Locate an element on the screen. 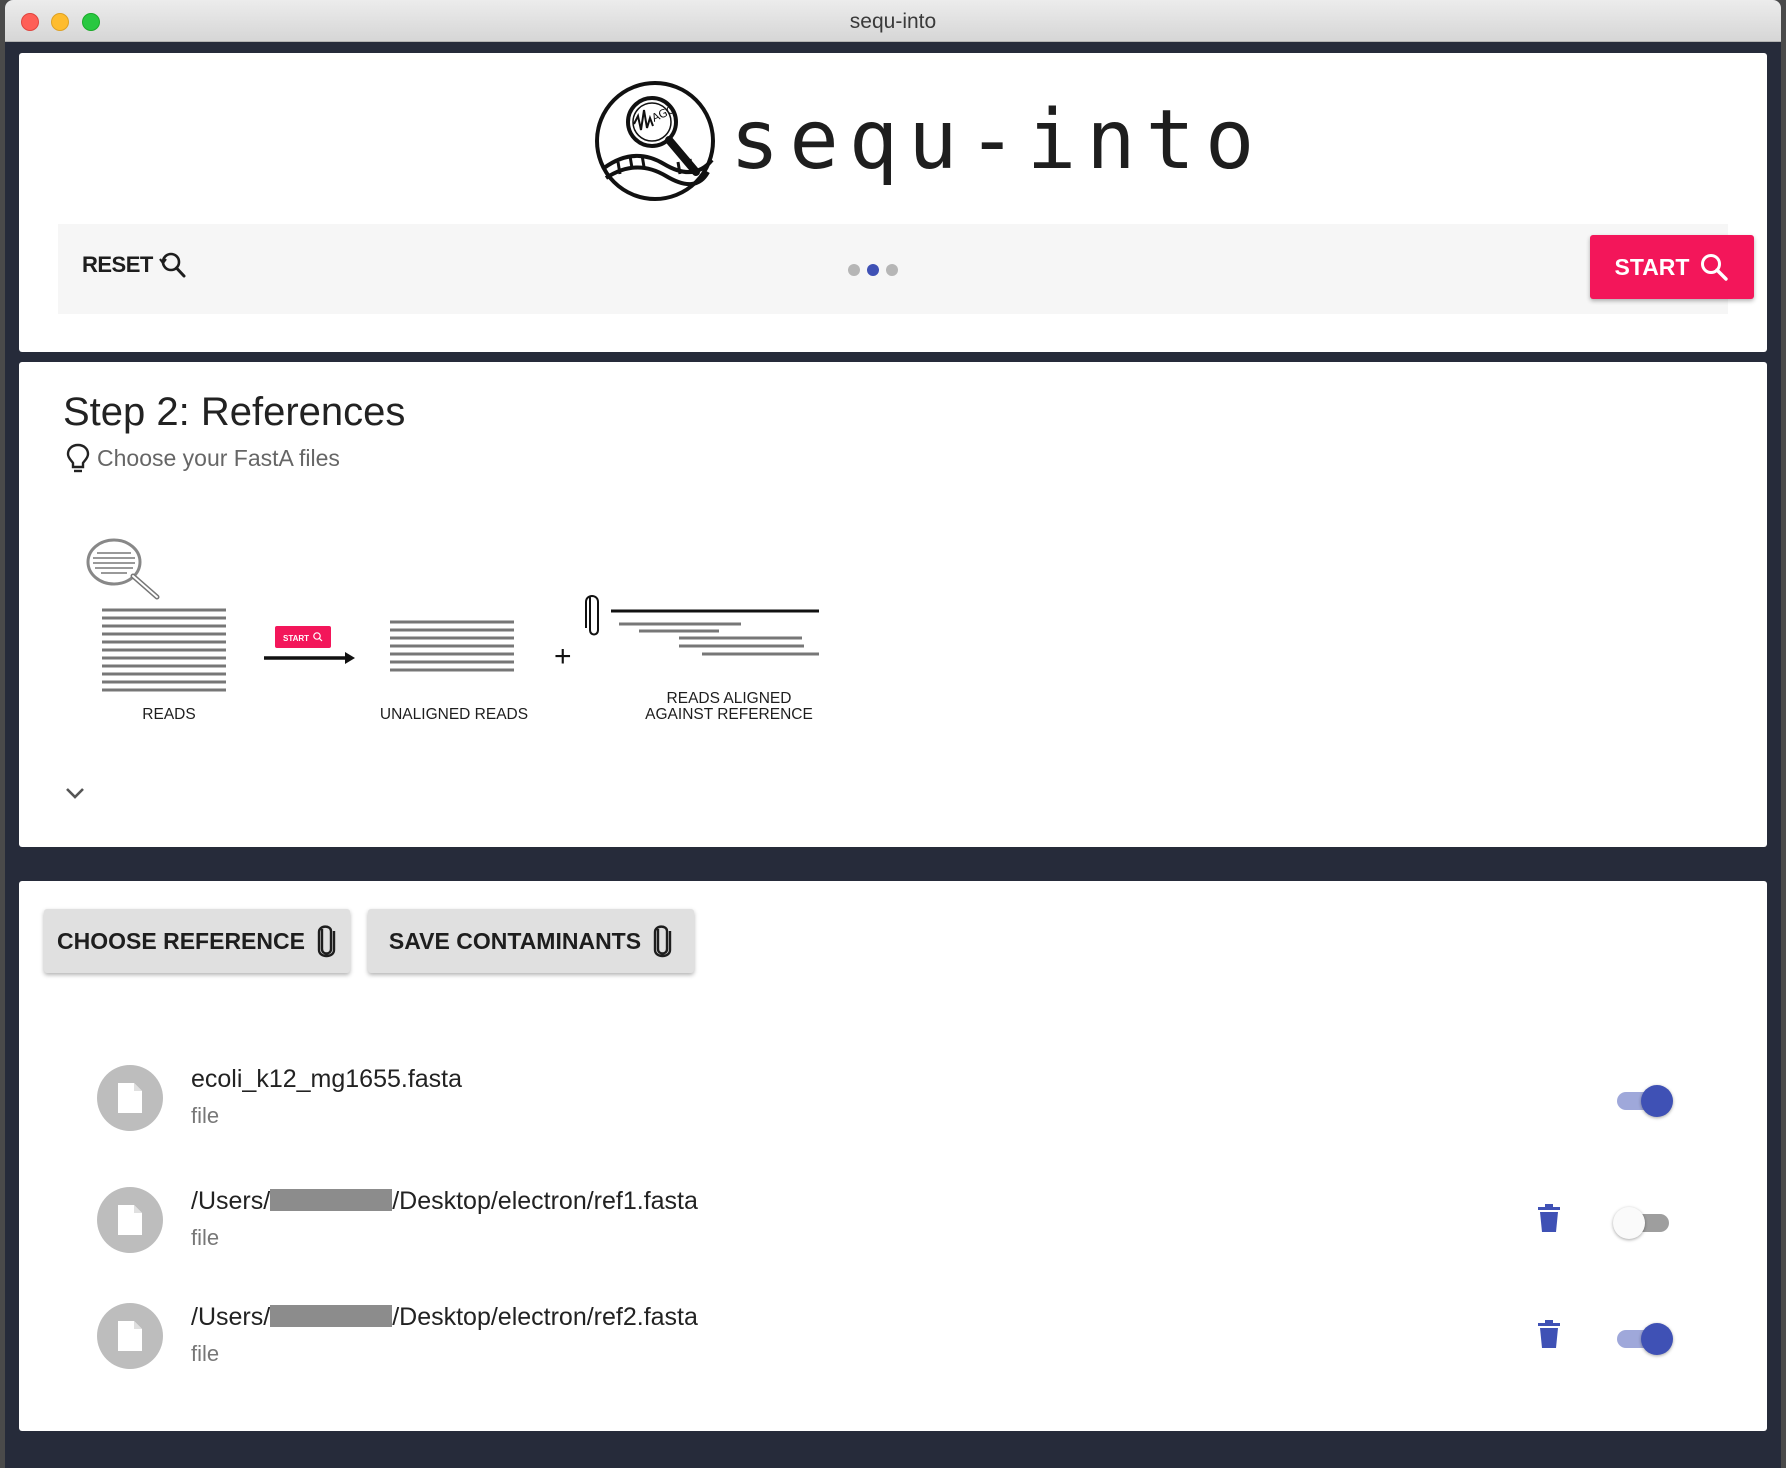  svg-text: START is located at coordinates (296, 638).